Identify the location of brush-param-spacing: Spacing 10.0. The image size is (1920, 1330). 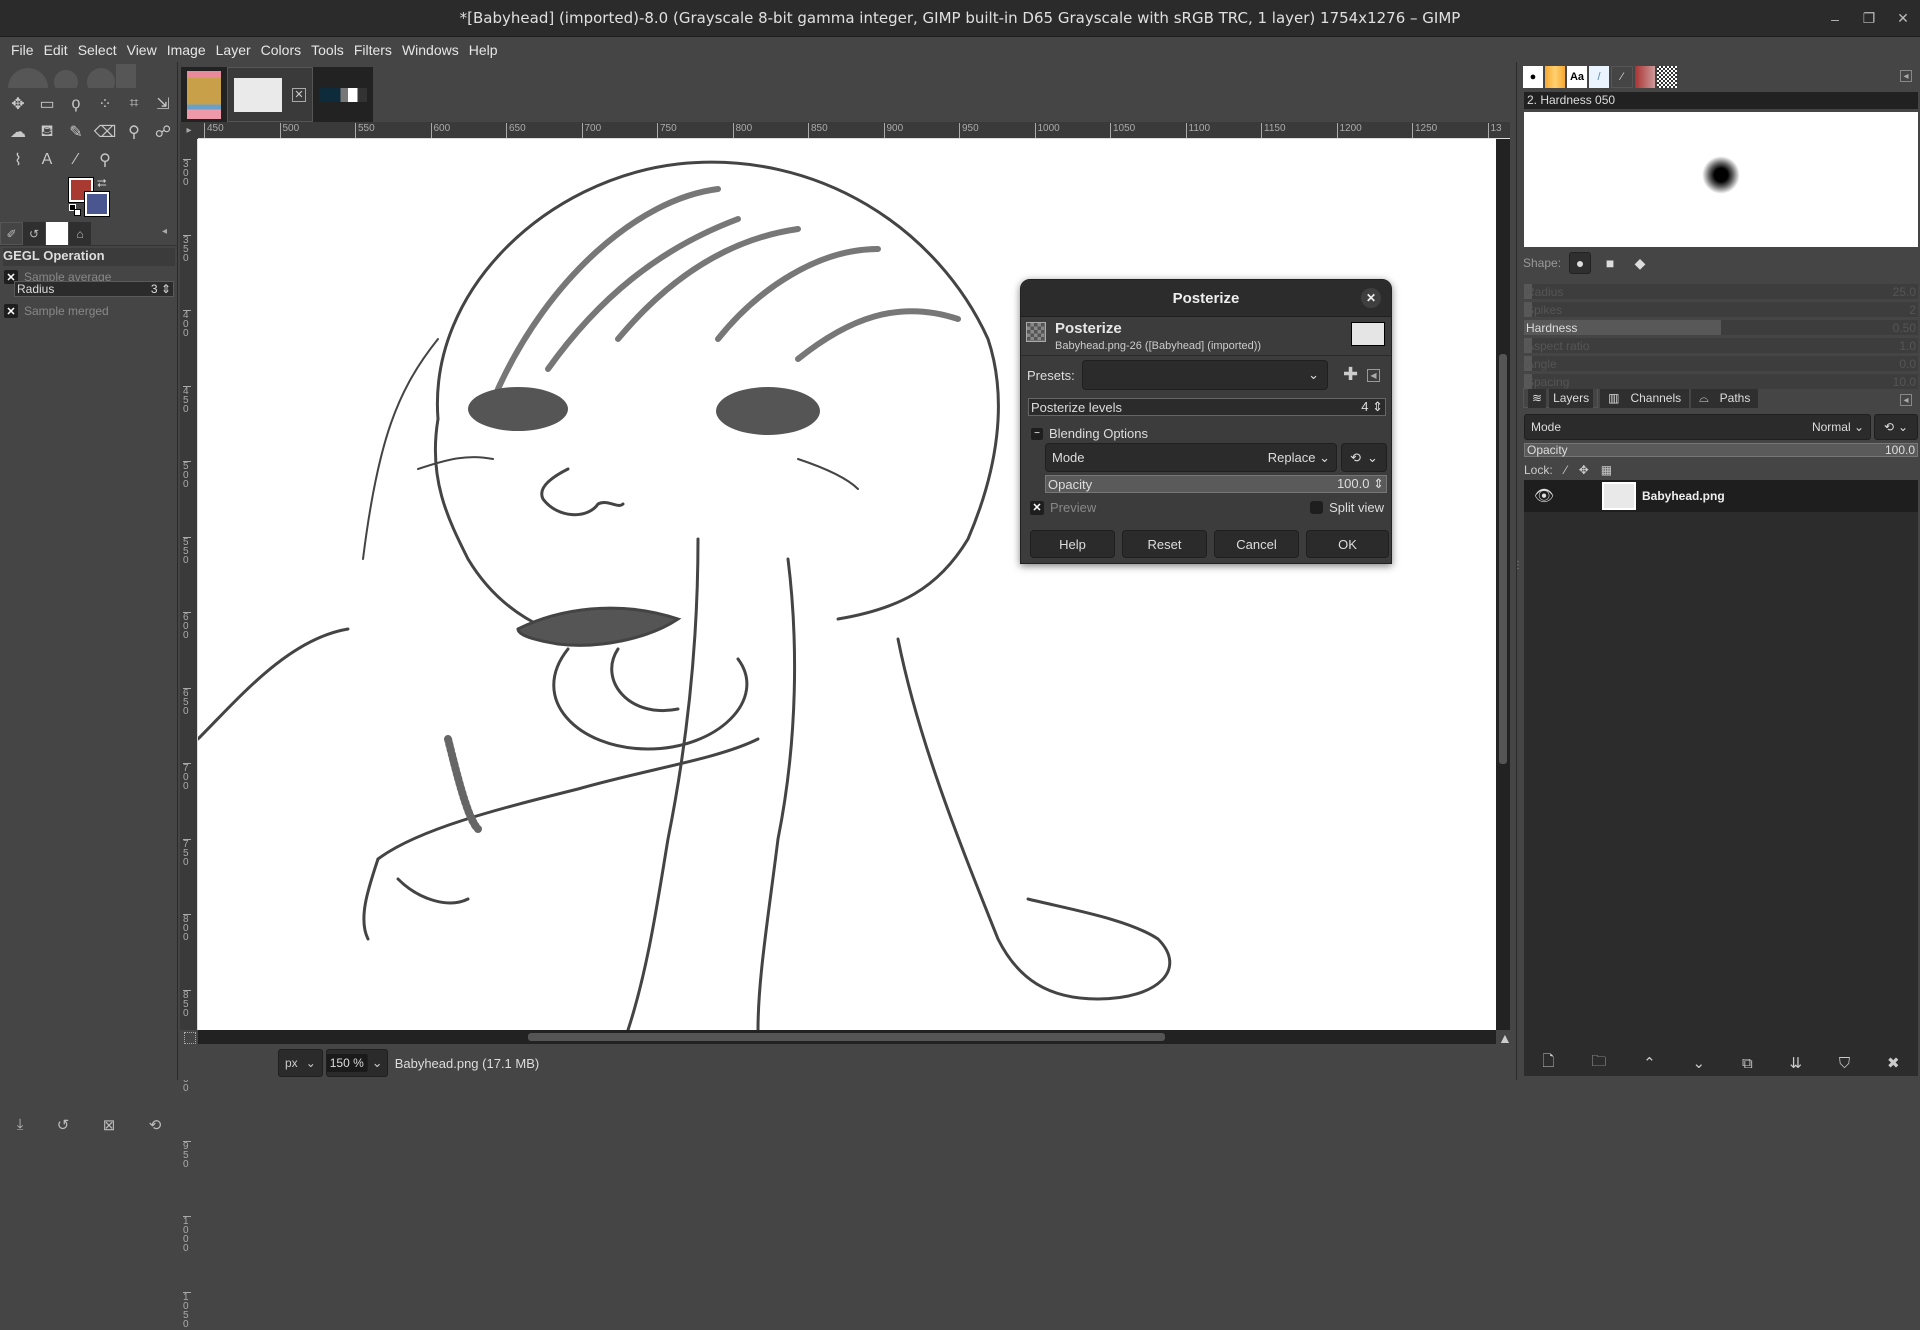
(1721, 381).